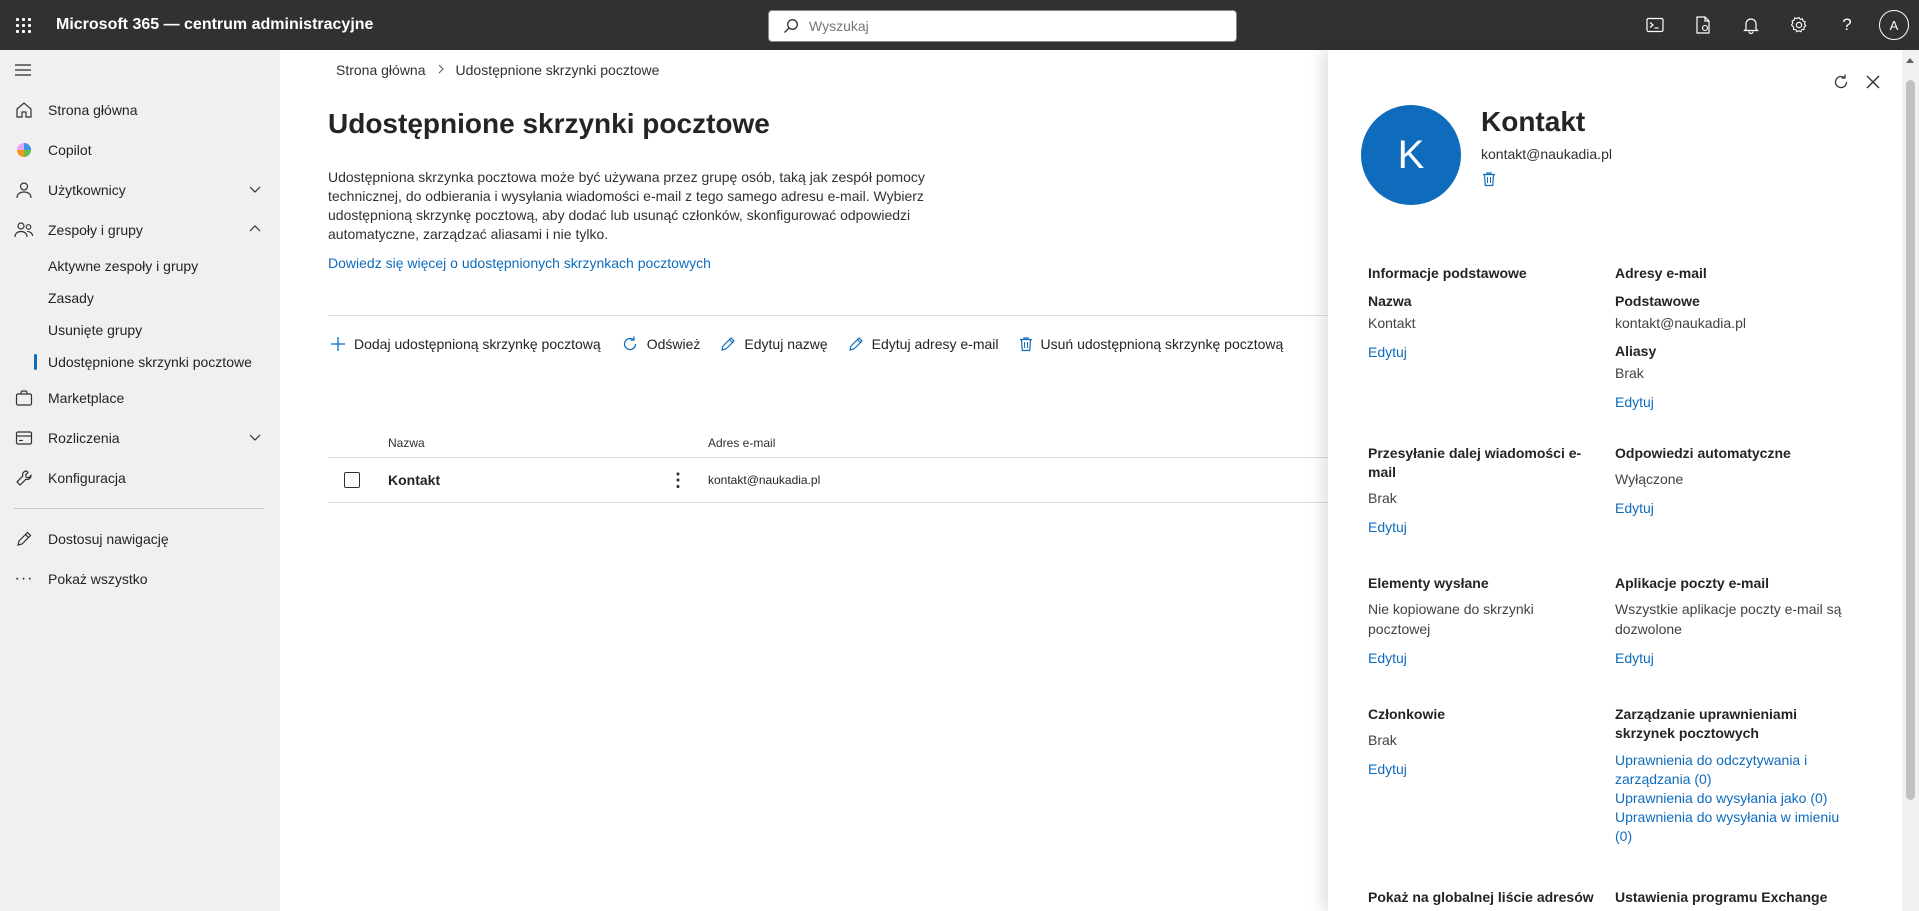 The width and height of the screenshot is (1919, 911). I want to click on nav-label: Strona główna, so click(93, 110).